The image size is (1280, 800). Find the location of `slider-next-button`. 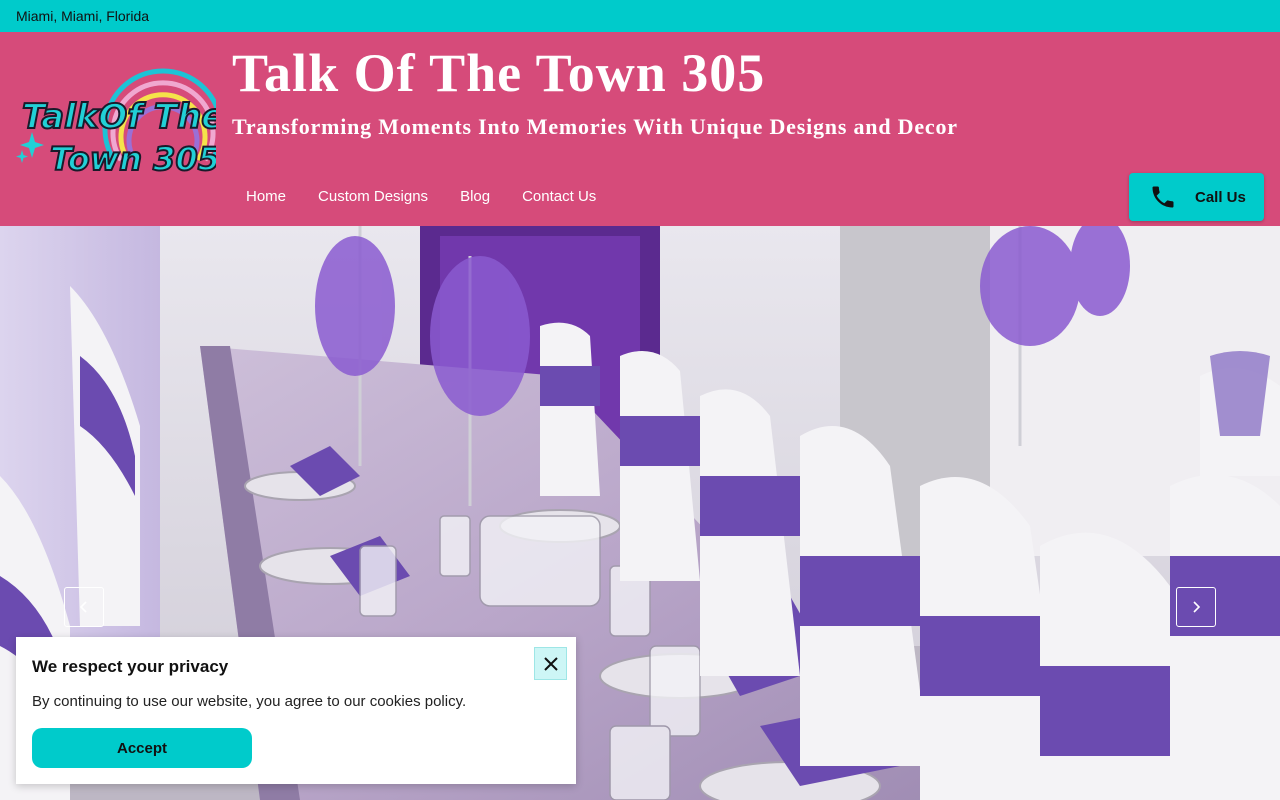

slider-next-button is located at coordinates (1196, 607).